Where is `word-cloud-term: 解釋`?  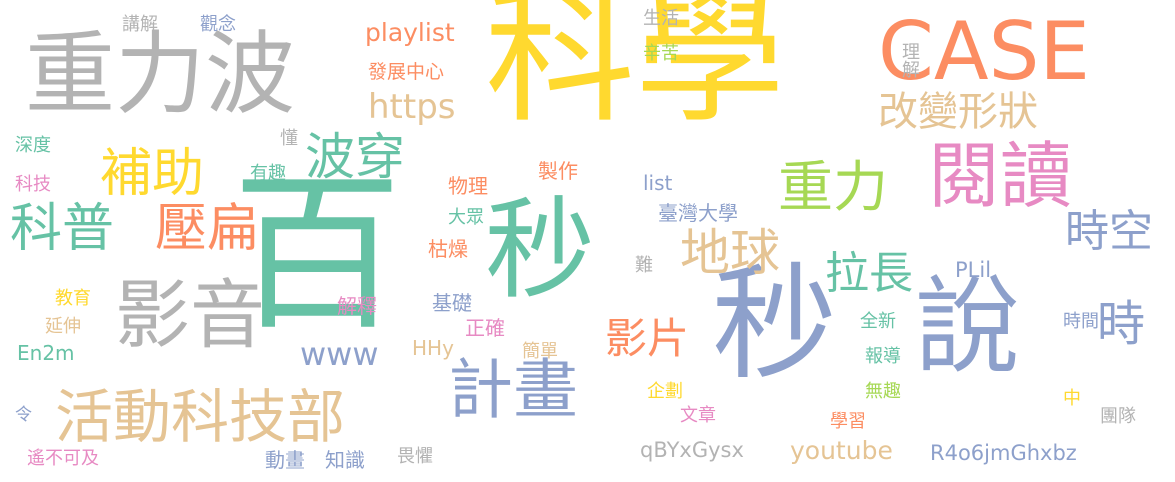
word-cloud-term: 解釋 is located at coordinates (357, 306).